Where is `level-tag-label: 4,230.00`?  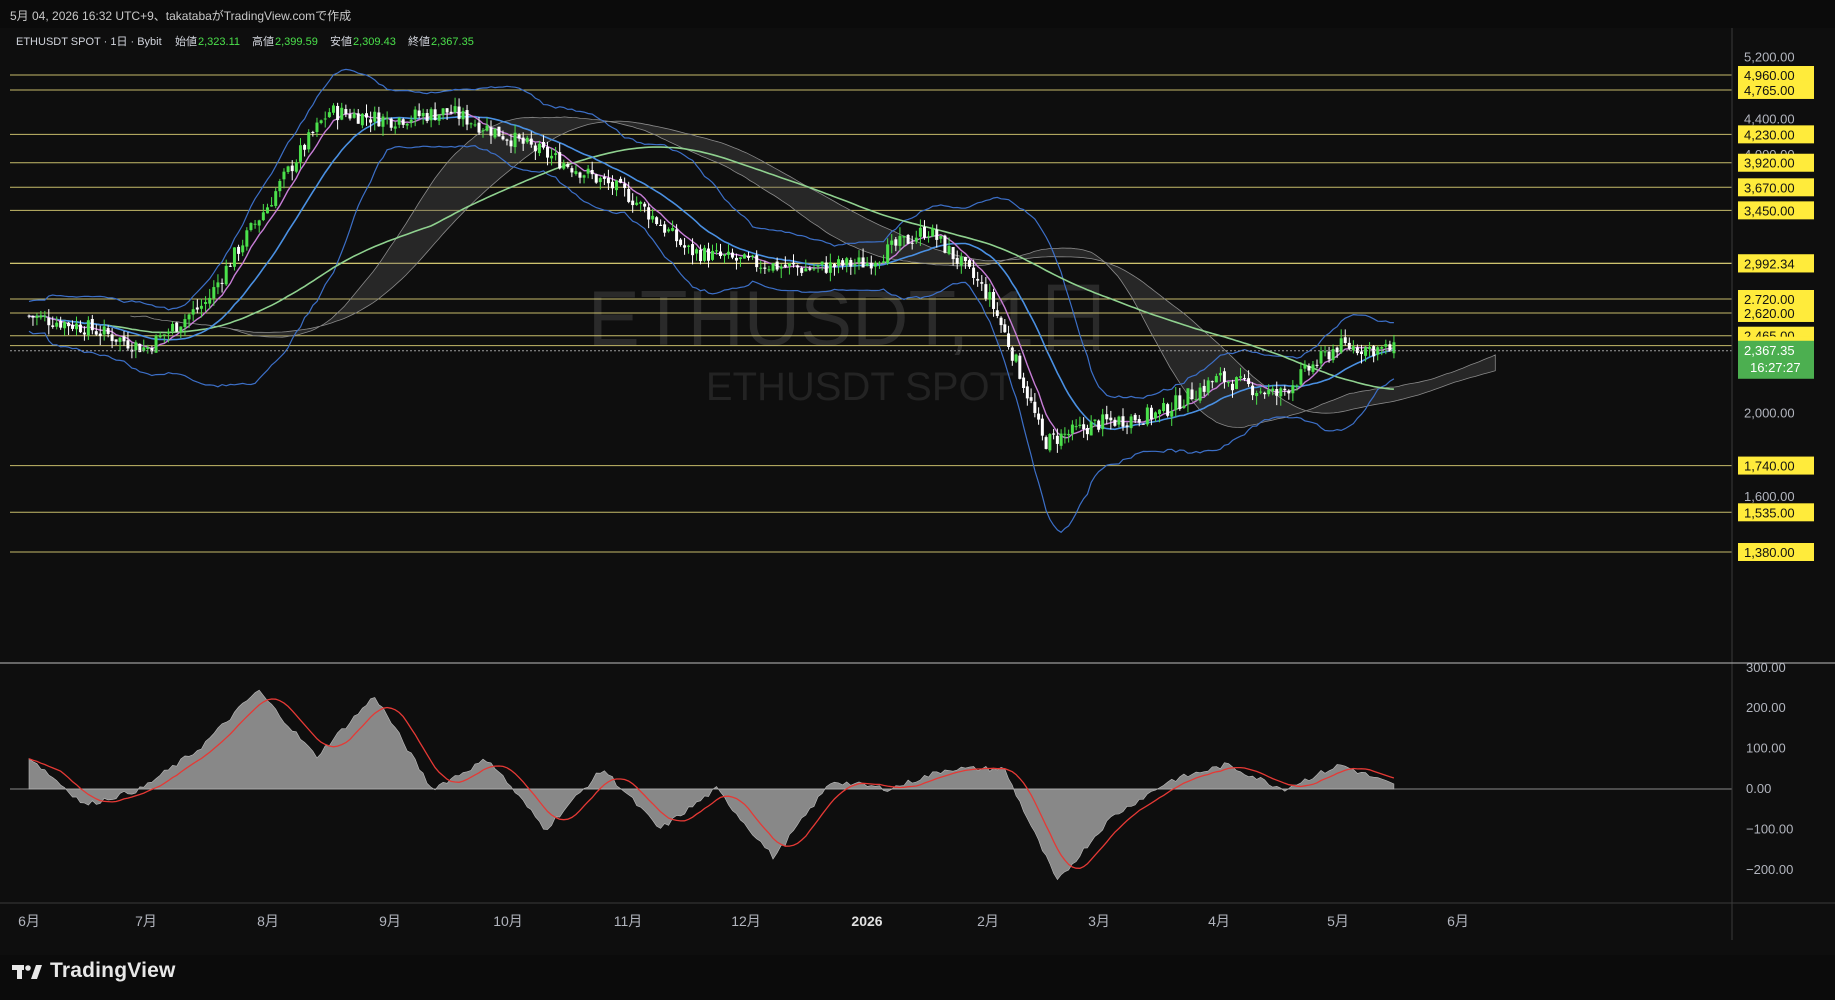 level-tag-label: 4,230.00 is located at coordinates (1769, 134).